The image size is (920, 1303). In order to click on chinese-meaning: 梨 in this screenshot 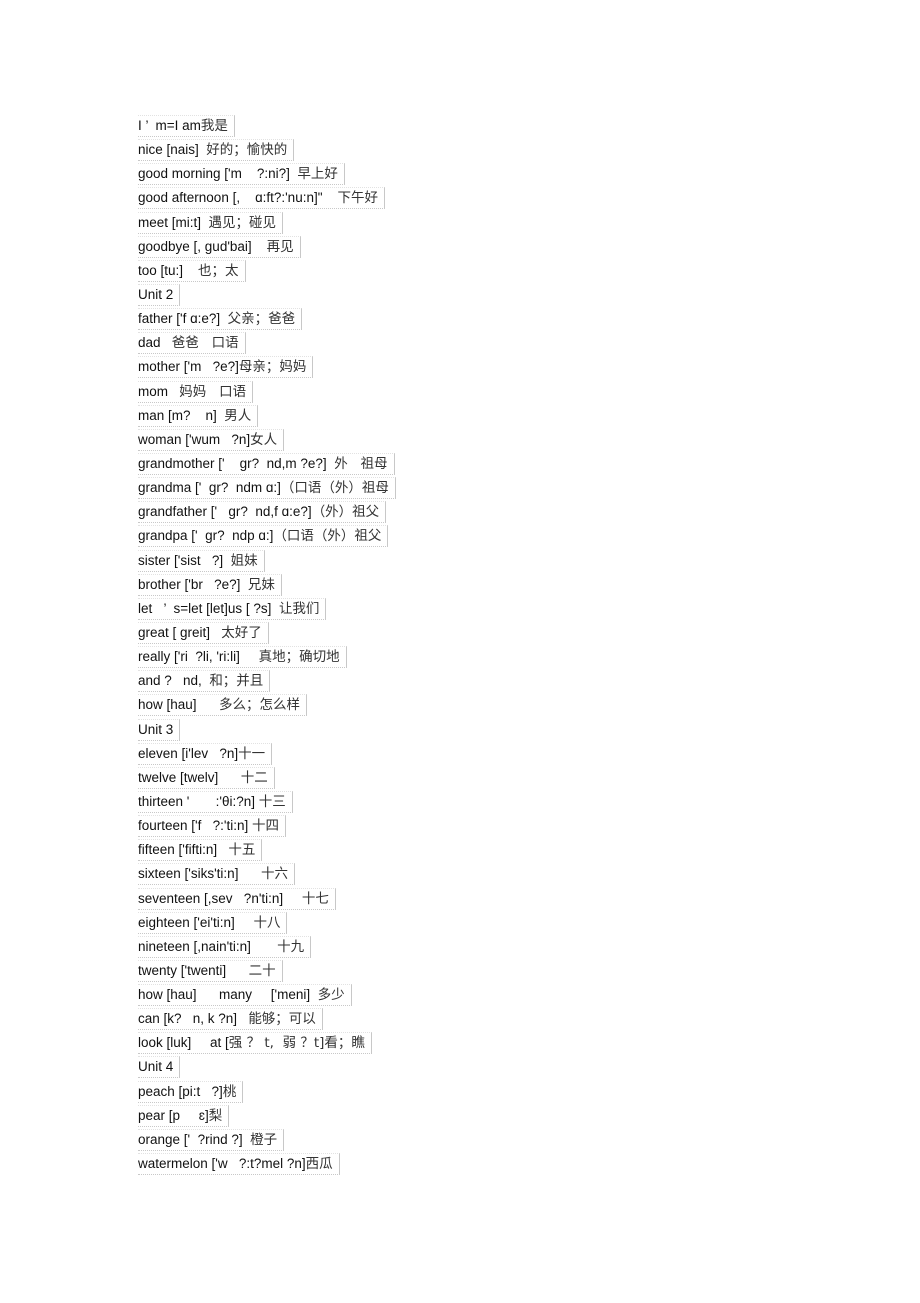, I will do `click(215, 1115)`.